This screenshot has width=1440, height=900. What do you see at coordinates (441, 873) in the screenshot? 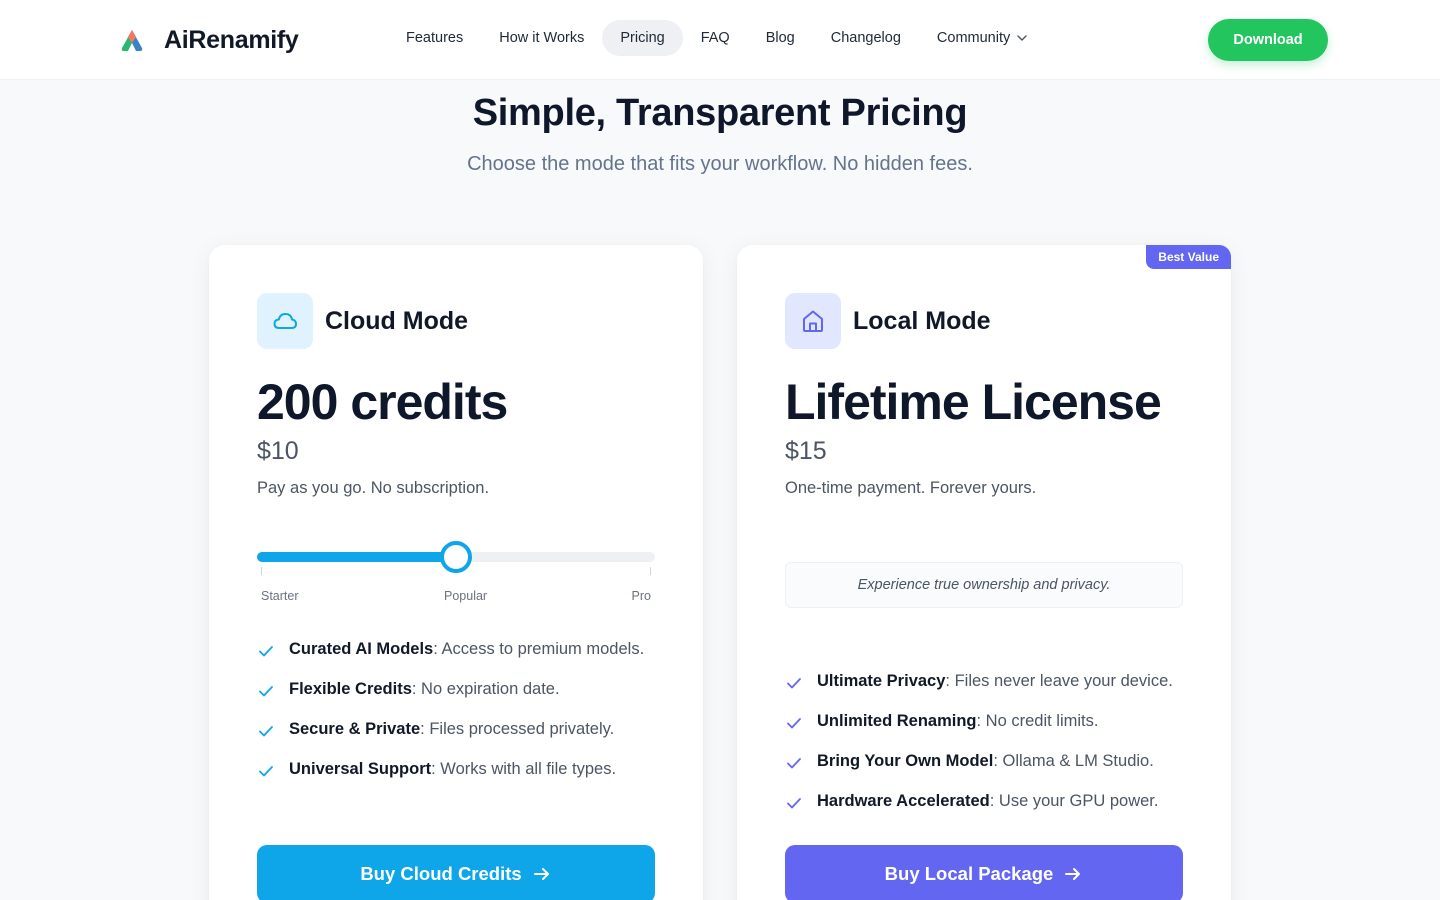
I see `buy-cloud-credits-label: Buy Cloud Credits` at bounding box center [441, 873].